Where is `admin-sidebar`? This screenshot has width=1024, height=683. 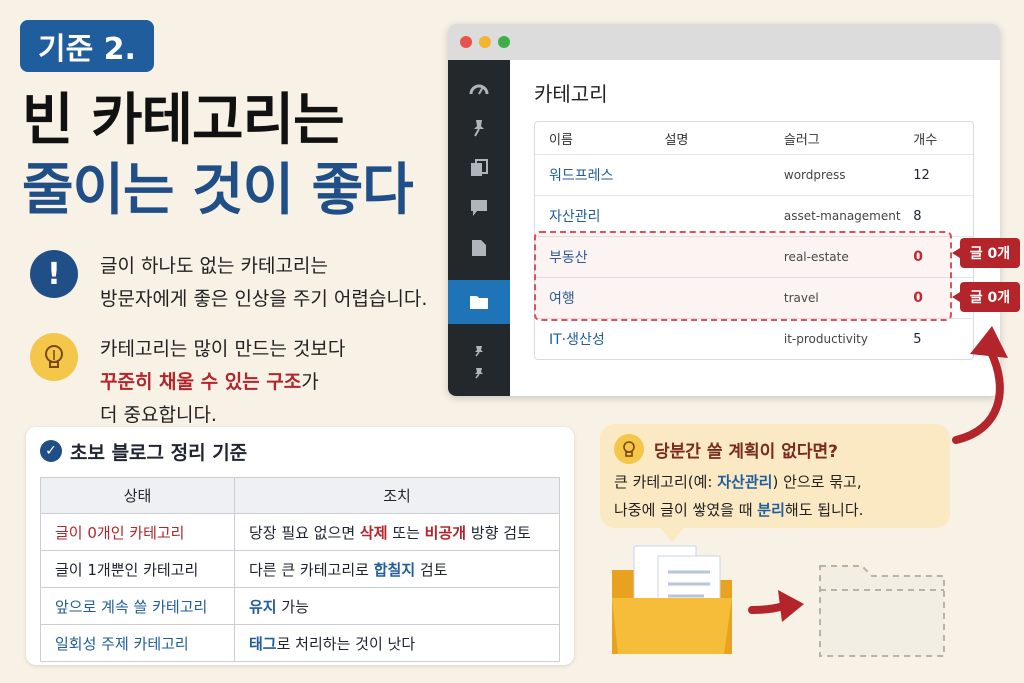
admin-sidebar is located at coordinates (479, 228).